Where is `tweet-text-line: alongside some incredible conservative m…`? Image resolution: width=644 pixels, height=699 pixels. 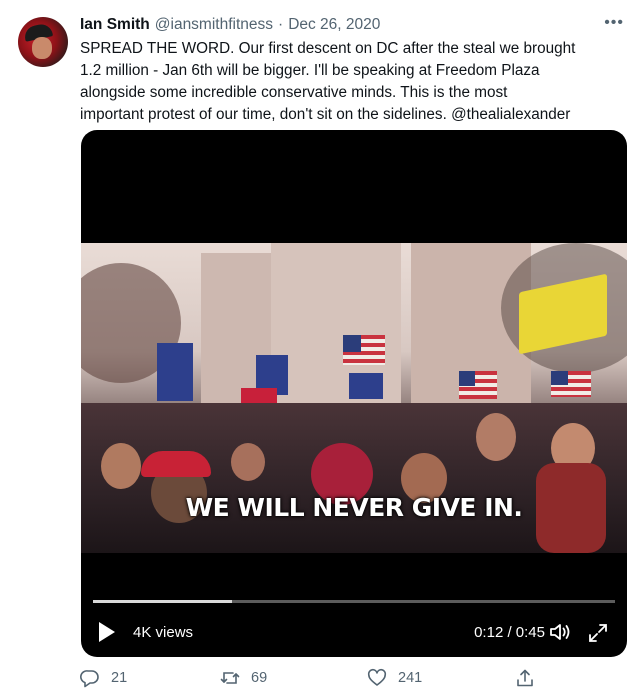 tweet-text-line: alongside some incredible conservative m… is located at coordinates (294, 92).